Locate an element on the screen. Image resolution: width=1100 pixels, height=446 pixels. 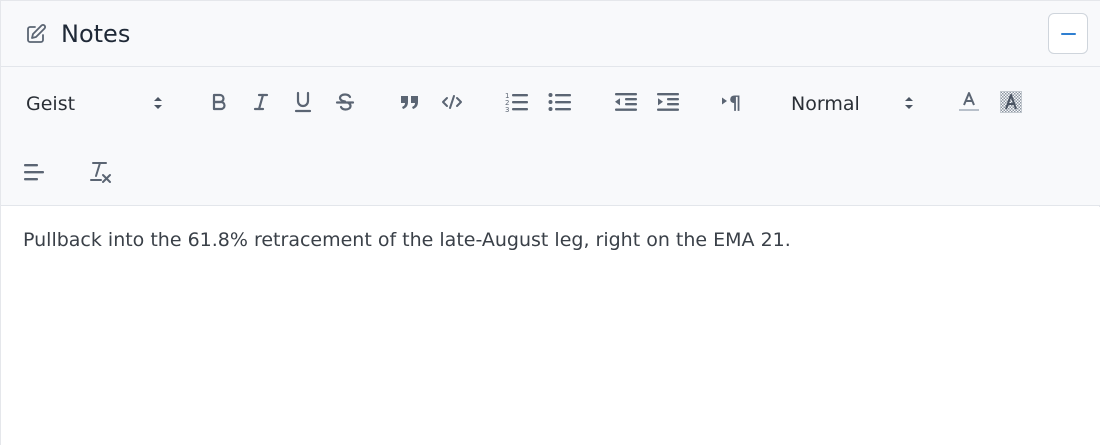
text-direction-button: ¶ is located at coordinates (733, 102).